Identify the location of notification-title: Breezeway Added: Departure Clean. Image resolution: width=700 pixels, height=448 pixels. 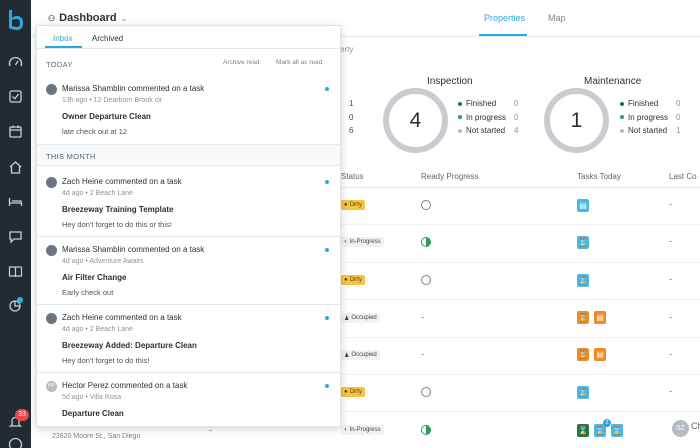
(129, 345).